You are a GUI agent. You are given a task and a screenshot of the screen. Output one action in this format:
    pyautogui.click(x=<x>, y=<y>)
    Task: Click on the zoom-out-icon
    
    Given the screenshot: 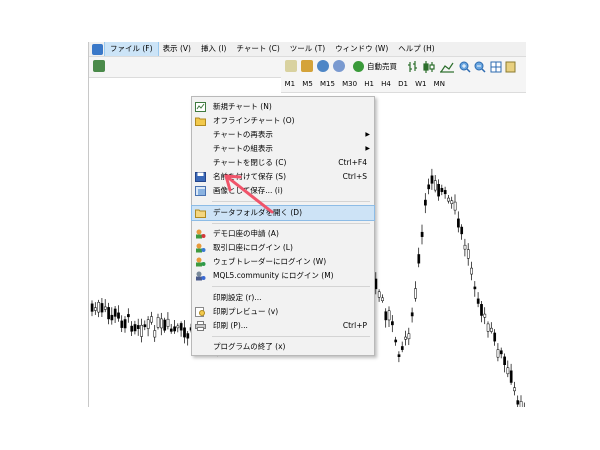 What is the action you would take?
    pyautogui.click(x=480, y=67)
    